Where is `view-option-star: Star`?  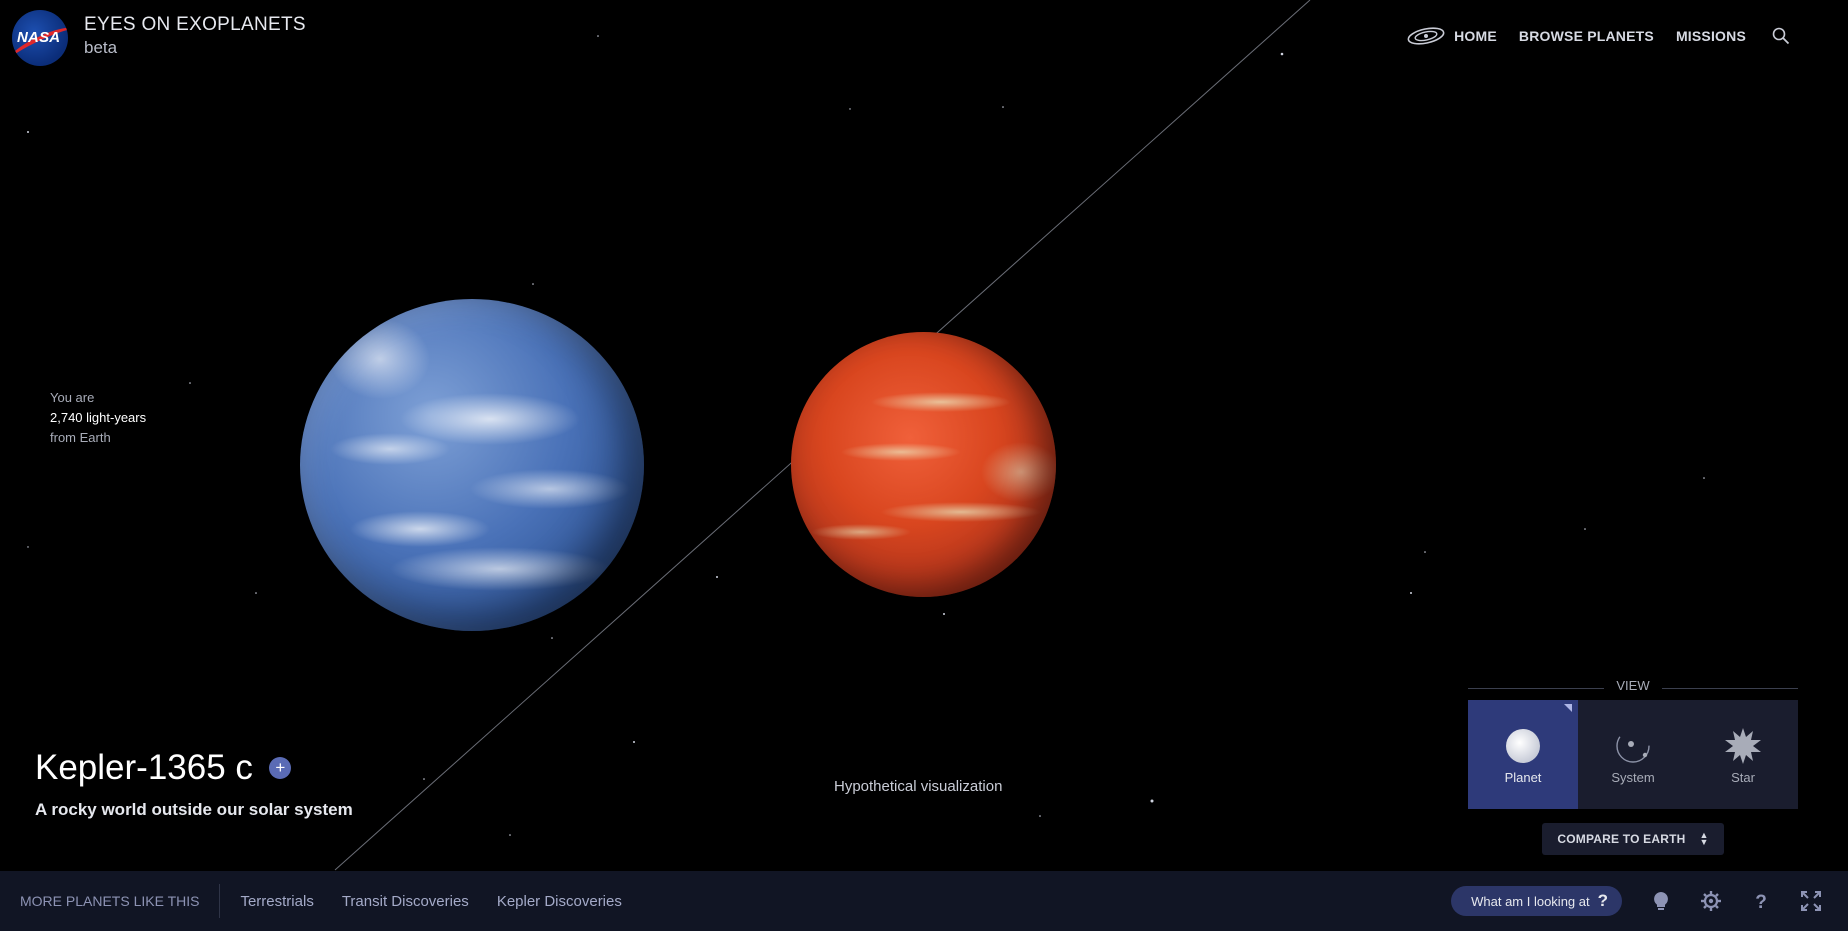 view-option-star: Star is located at coordinates (1743, 754).